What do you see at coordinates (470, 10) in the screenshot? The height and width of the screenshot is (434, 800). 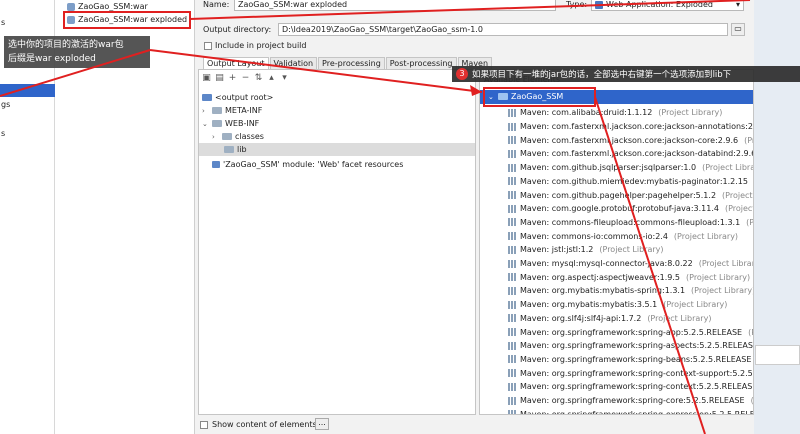 I see `arrow-line-top` at bounding box center [470, 10].